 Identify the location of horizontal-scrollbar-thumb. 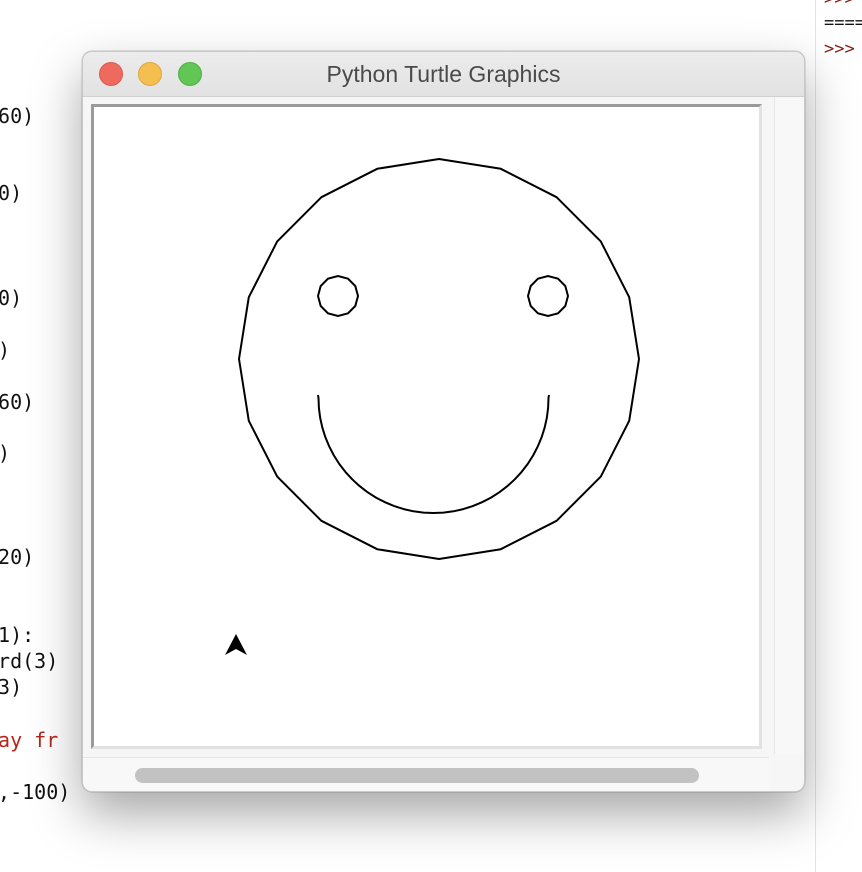
(417, 775).